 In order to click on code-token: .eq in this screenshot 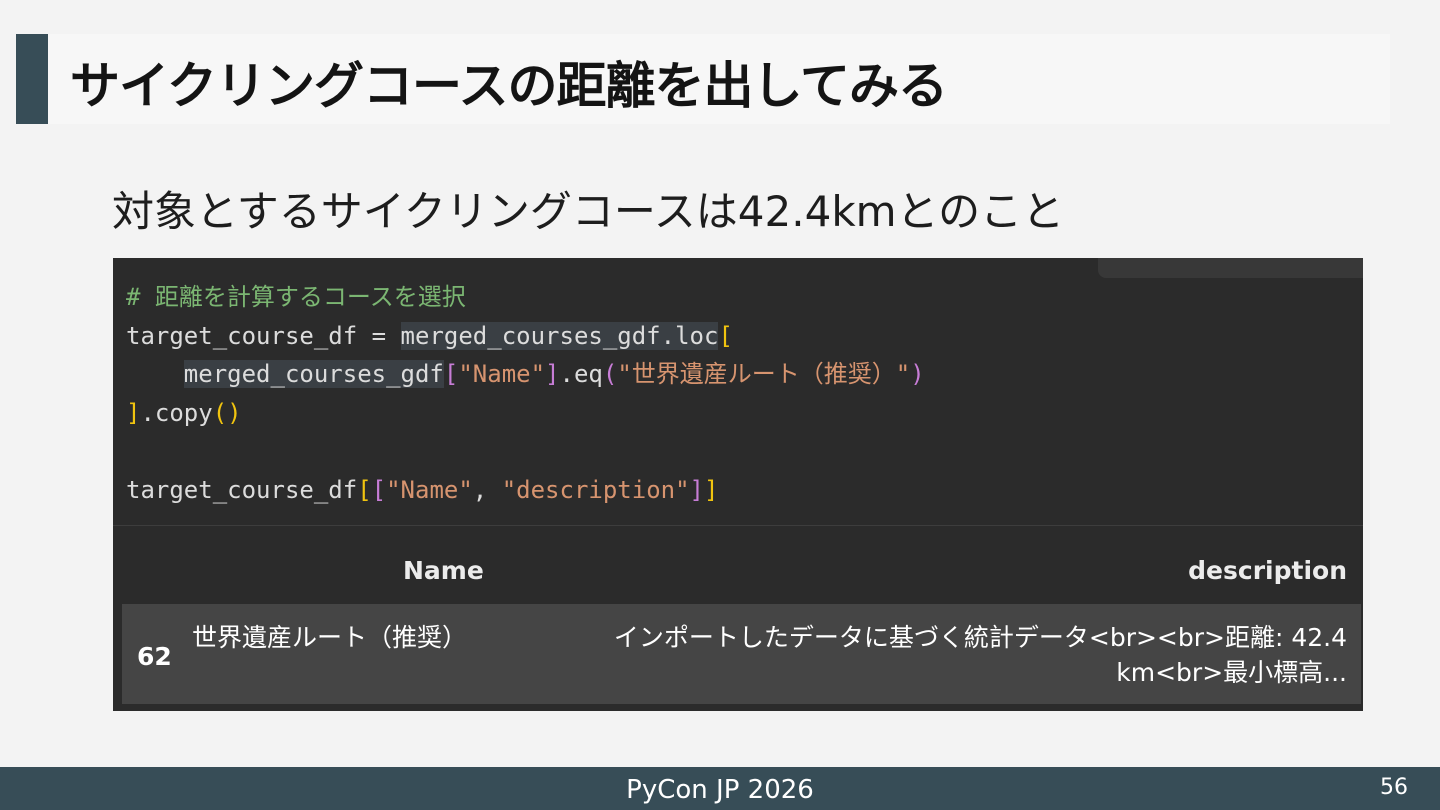, I will do `click(581, 374)`.